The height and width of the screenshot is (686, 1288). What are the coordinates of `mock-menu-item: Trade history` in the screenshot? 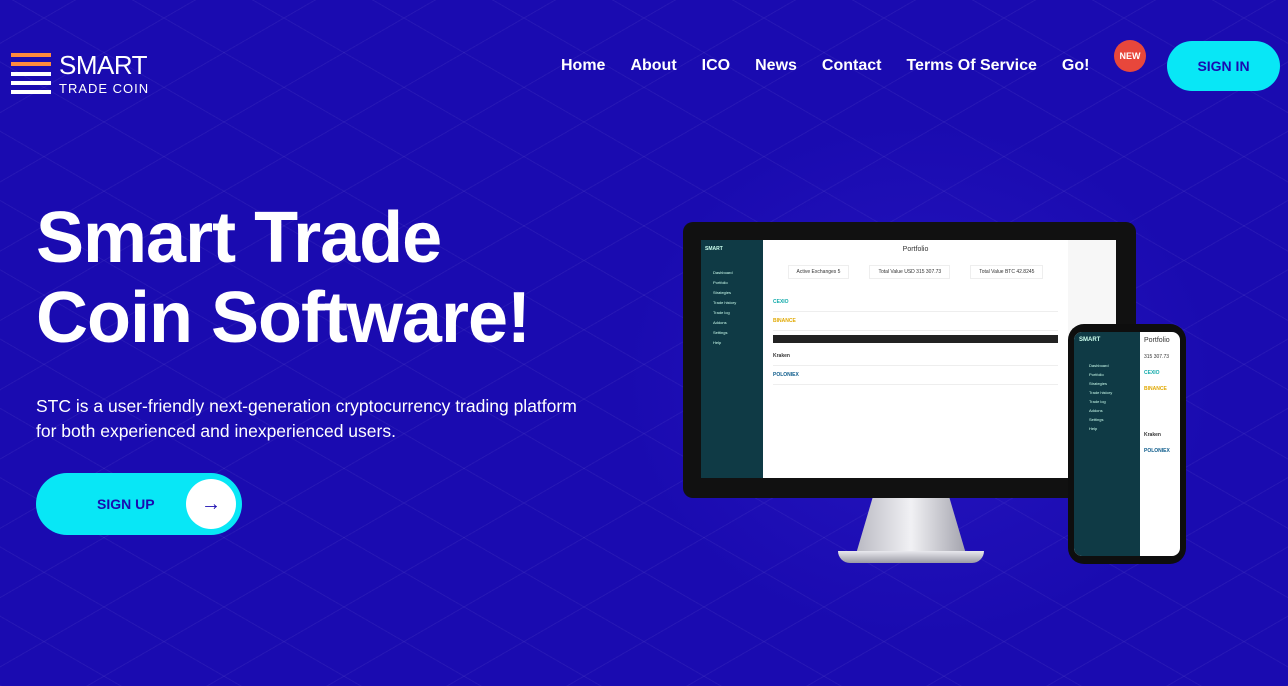 It's located at (725, 302).